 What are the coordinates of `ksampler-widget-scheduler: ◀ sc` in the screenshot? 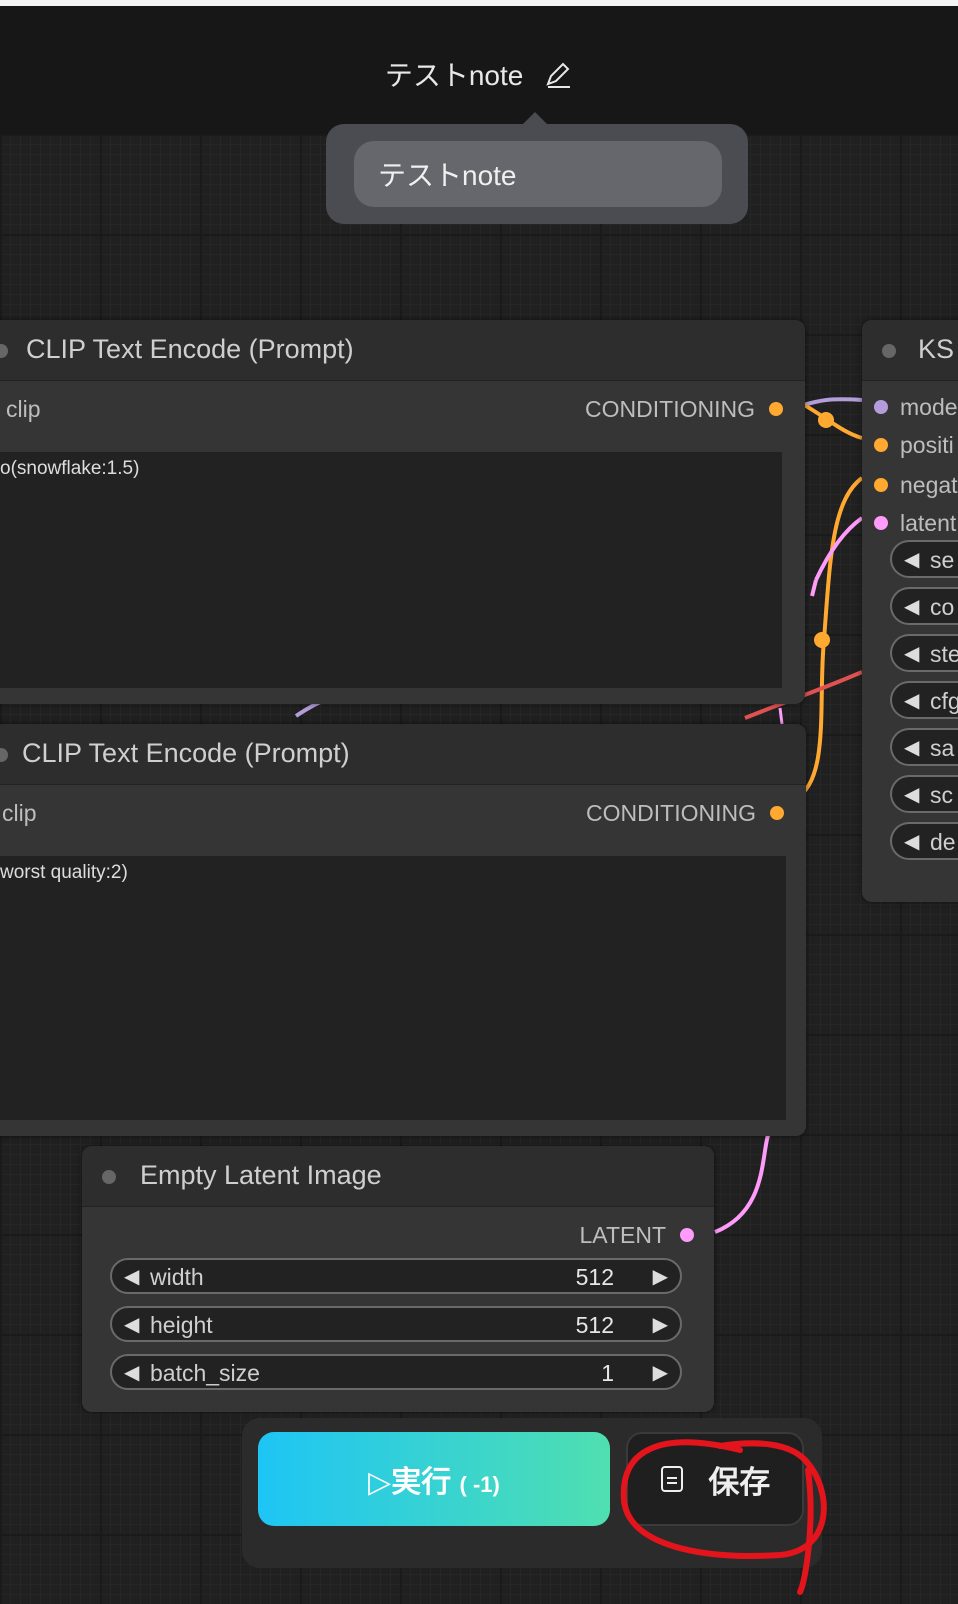 It's located at (924, 794).